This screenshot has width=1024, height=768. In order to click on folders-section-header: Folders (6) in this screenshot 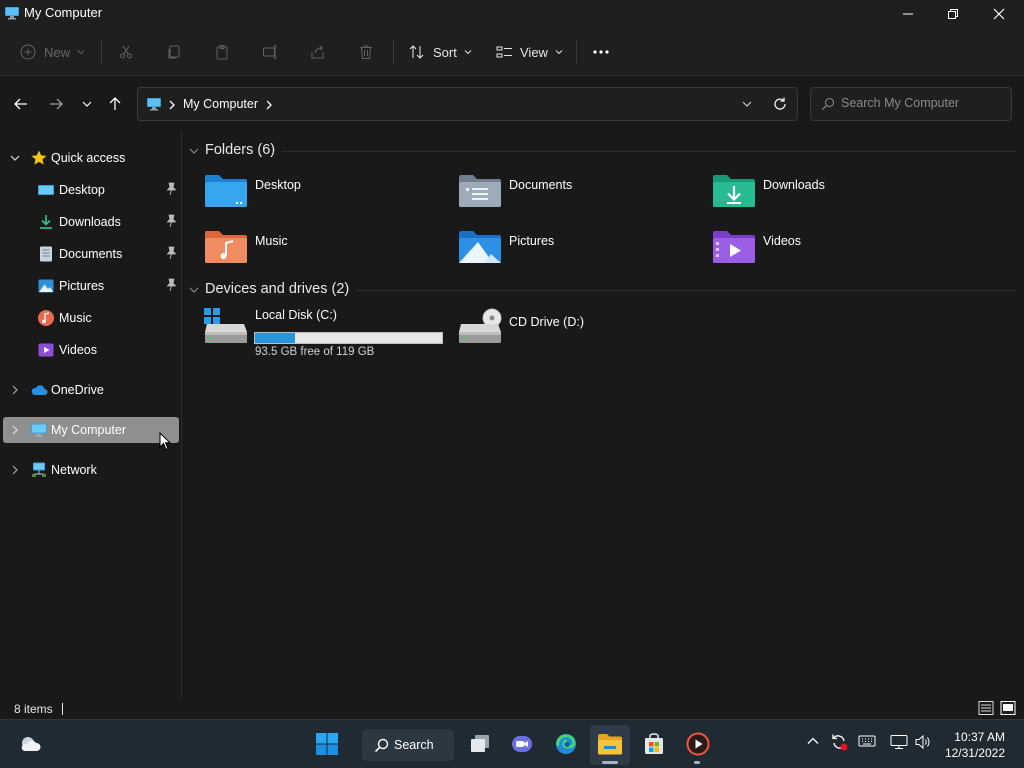, I will do `click(602, 151)`.